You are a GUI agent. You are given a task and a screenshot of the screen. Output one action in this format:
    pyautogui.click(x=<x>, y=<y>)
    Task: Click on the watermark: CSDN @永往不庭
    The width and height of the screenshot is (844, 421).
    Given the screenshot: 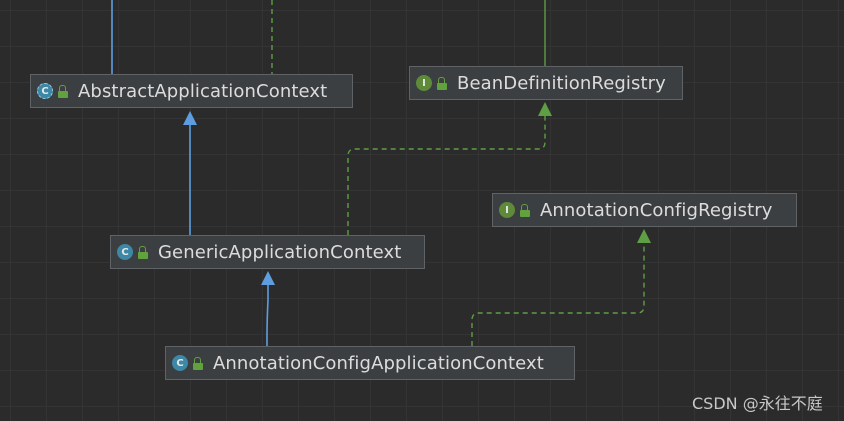 What is the action you would take?
    pyautogui.click(x=757, y=403)
    